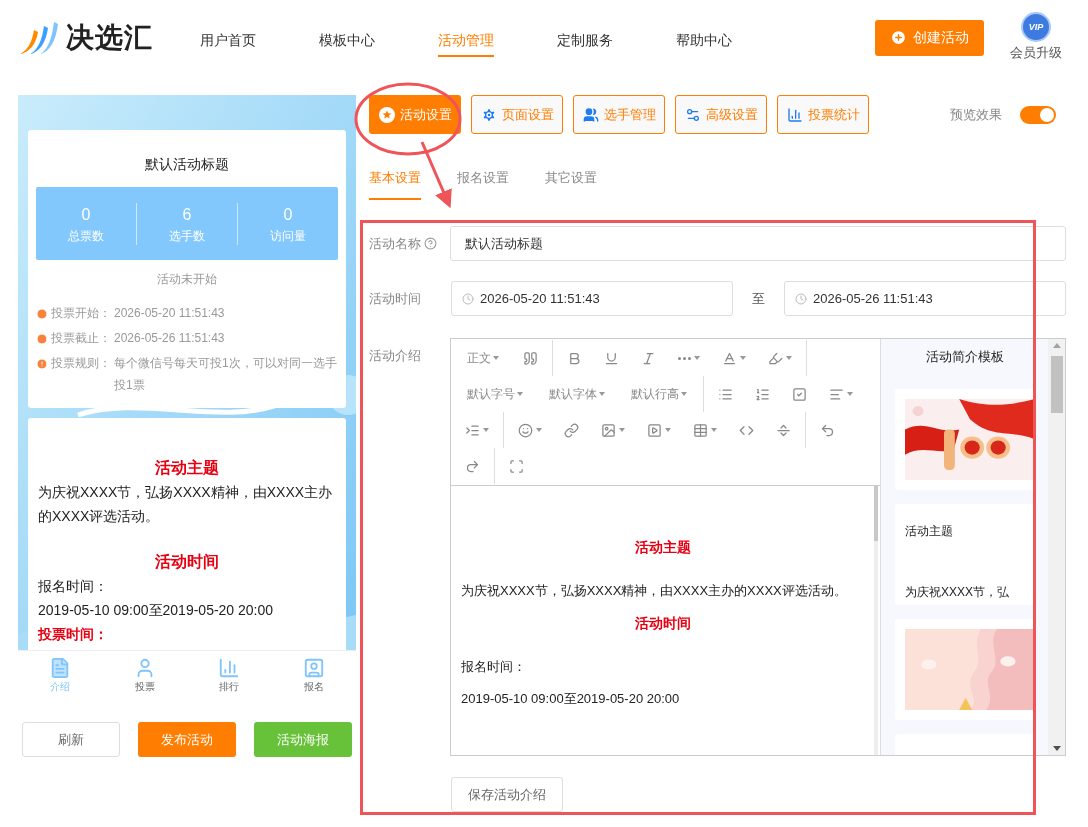 The width and height of the screenshot is (1088, 827). I want to click on template-title: 活动简介模板, so click(964, 357).